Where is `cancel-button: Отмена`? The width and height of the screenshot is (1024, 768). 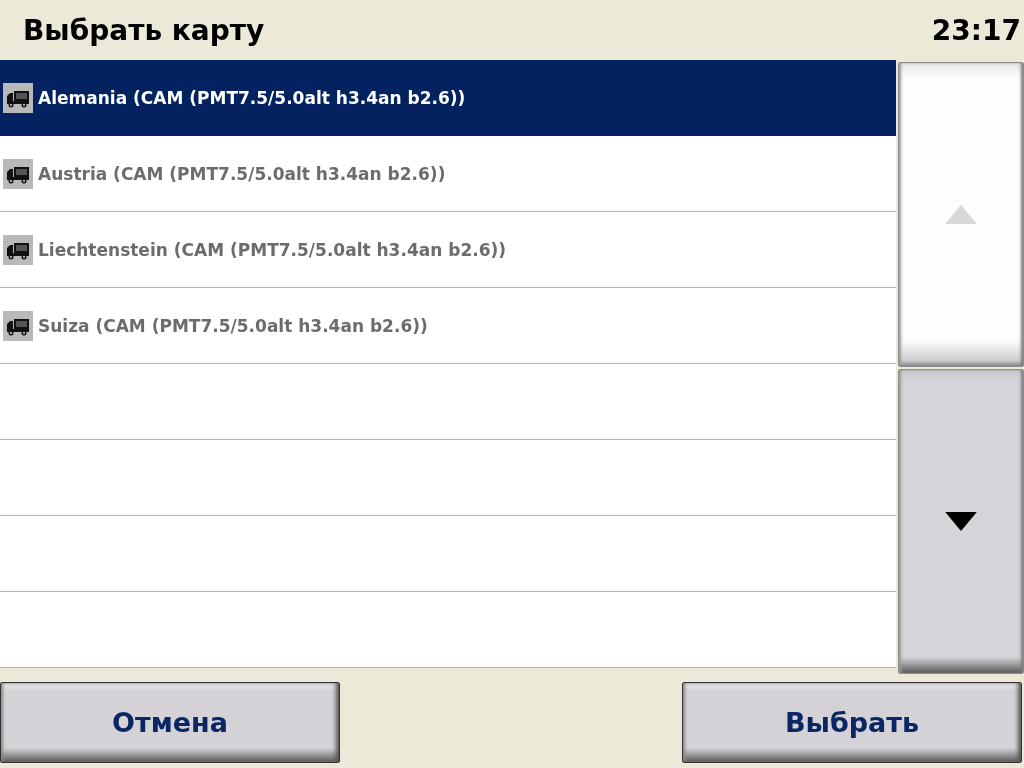
cancel-button: Отмена is located at coordinates (170, 722).